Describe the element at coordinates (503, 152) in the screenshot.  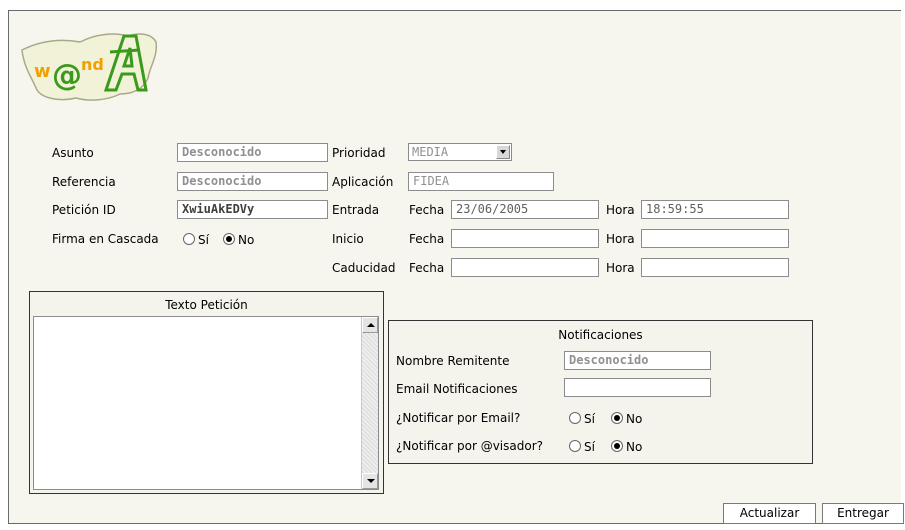
I see `chevron-down-icon` at that location.